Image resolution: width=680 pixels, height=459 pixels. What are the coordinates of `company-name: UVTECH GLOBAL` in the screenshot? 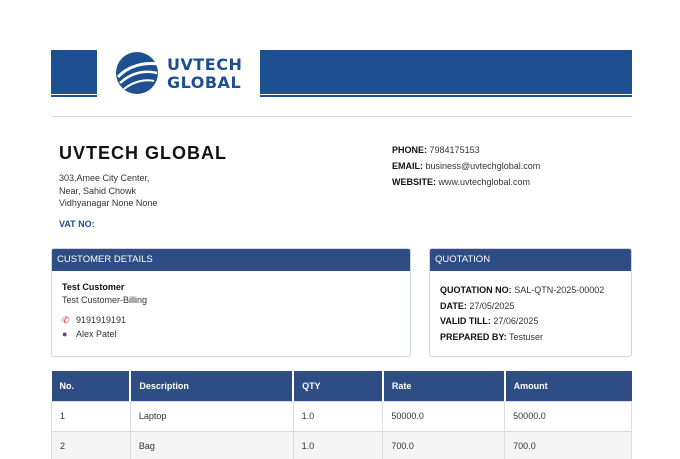 It's located at (143, 153).